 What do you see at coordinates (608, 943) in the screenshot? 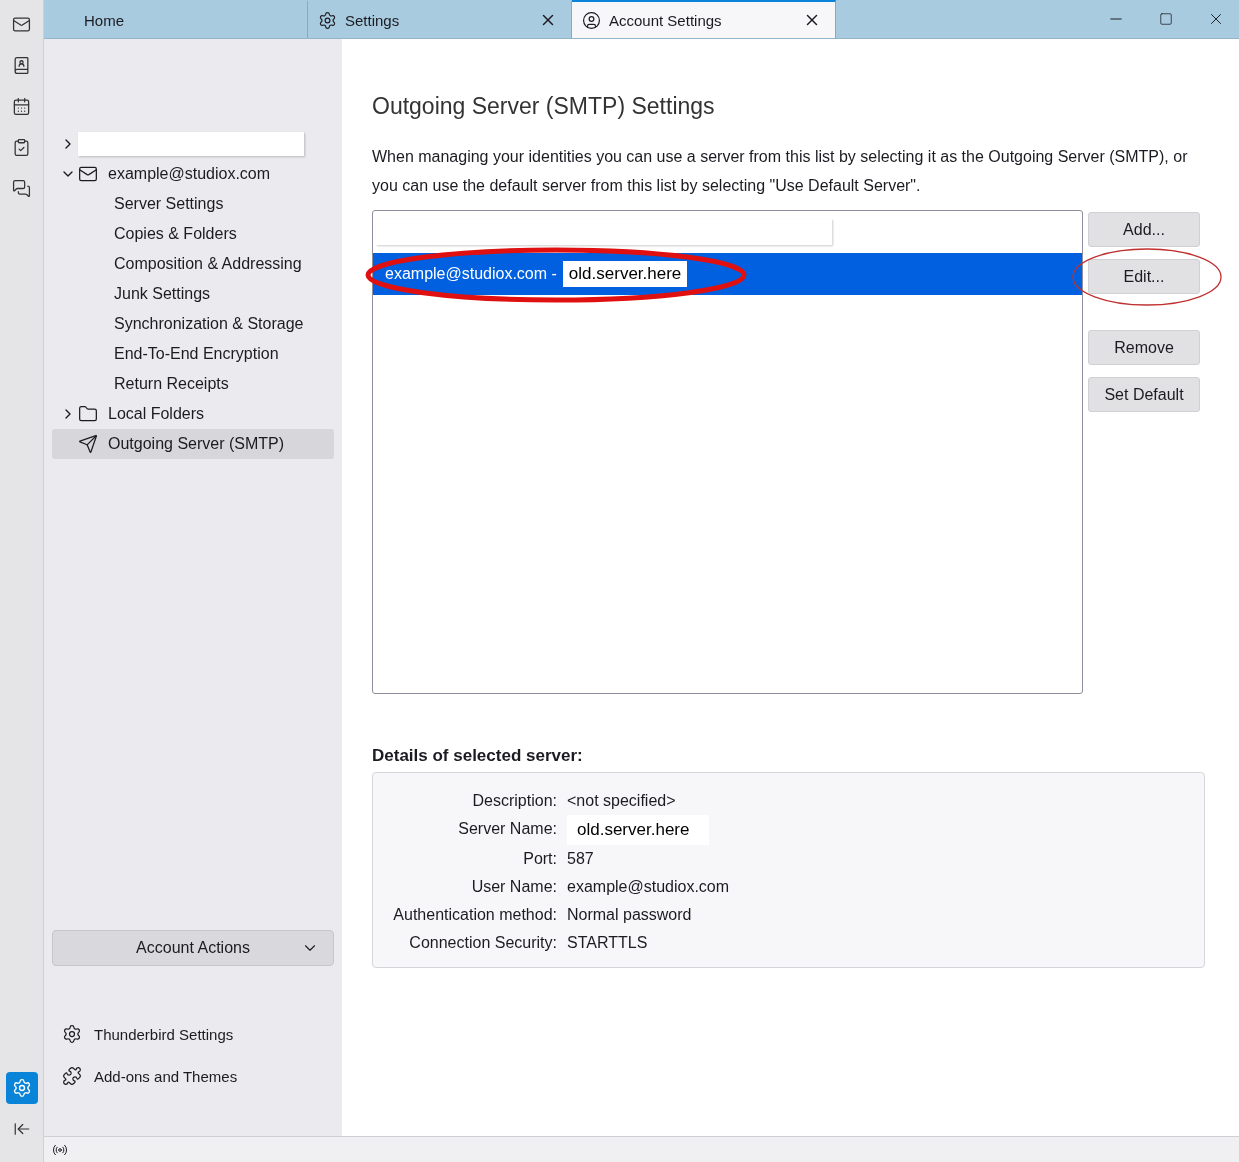
I see `field-value: STARTTLS` at bounding box center [608, 943].